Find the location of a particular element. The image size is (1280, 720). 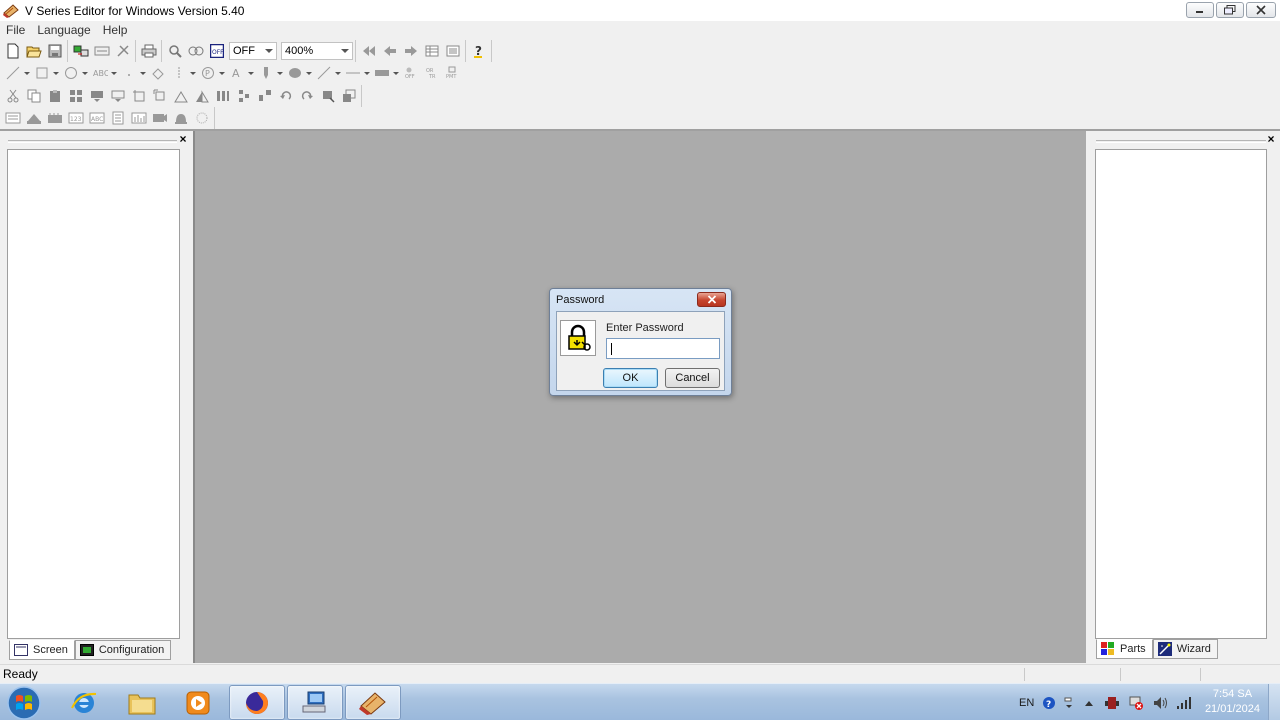

resize-button is located at coordinates (159, 96).